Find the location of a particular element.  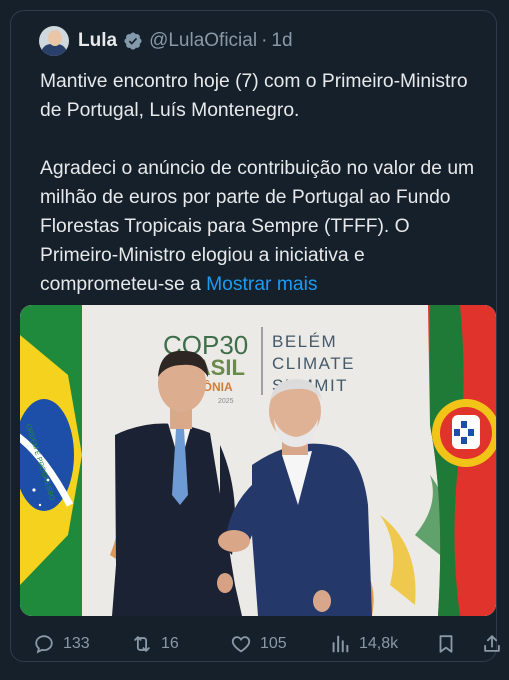

backdrop-logo-line4: 2025 is located at coordinates (226, 401).